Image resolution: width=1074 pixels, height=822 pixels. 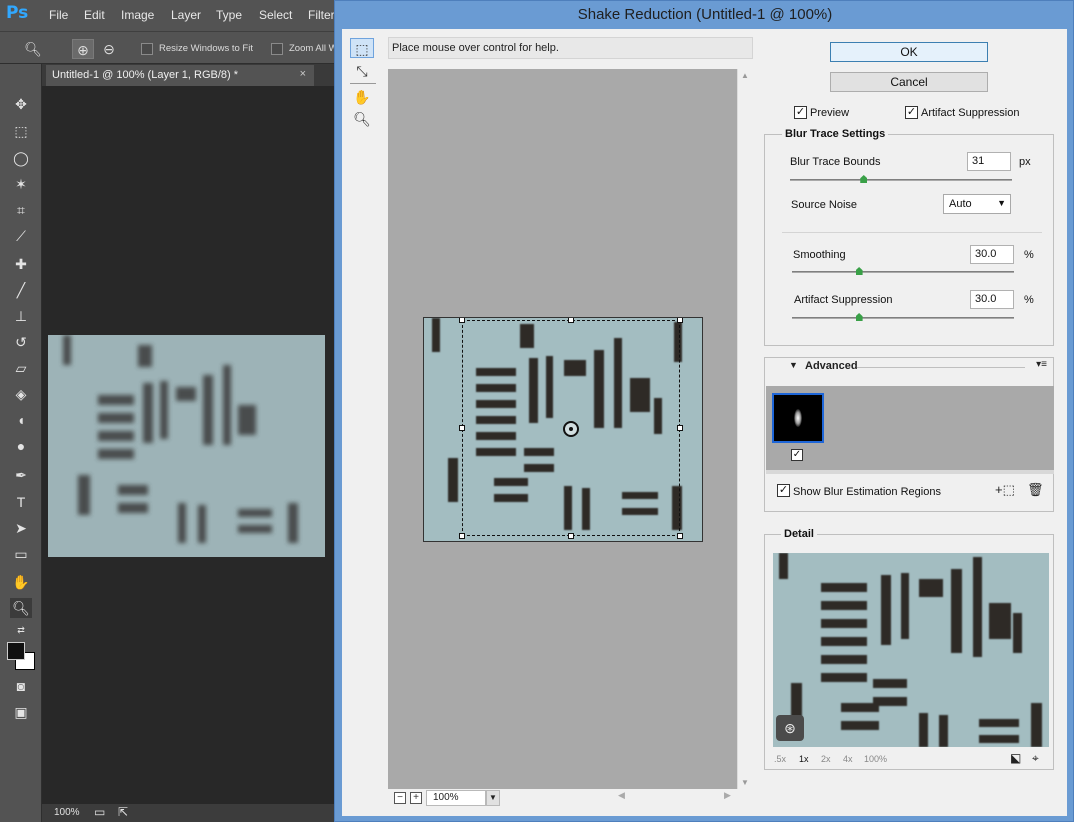 I want to click on blur-direction-tool-icon: ⤡, so click(x=362, y=71).